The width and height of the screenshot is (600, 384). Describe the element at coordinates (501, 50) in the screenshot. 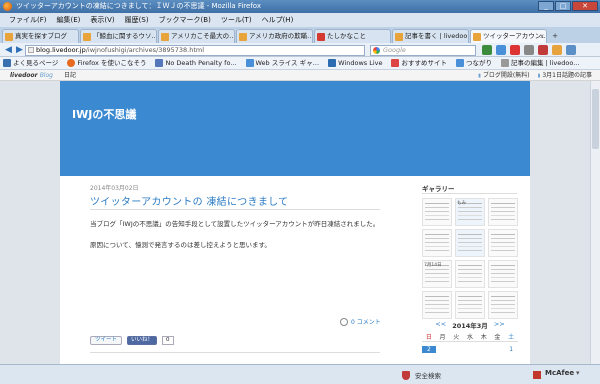

I see `home-icon` at that location.